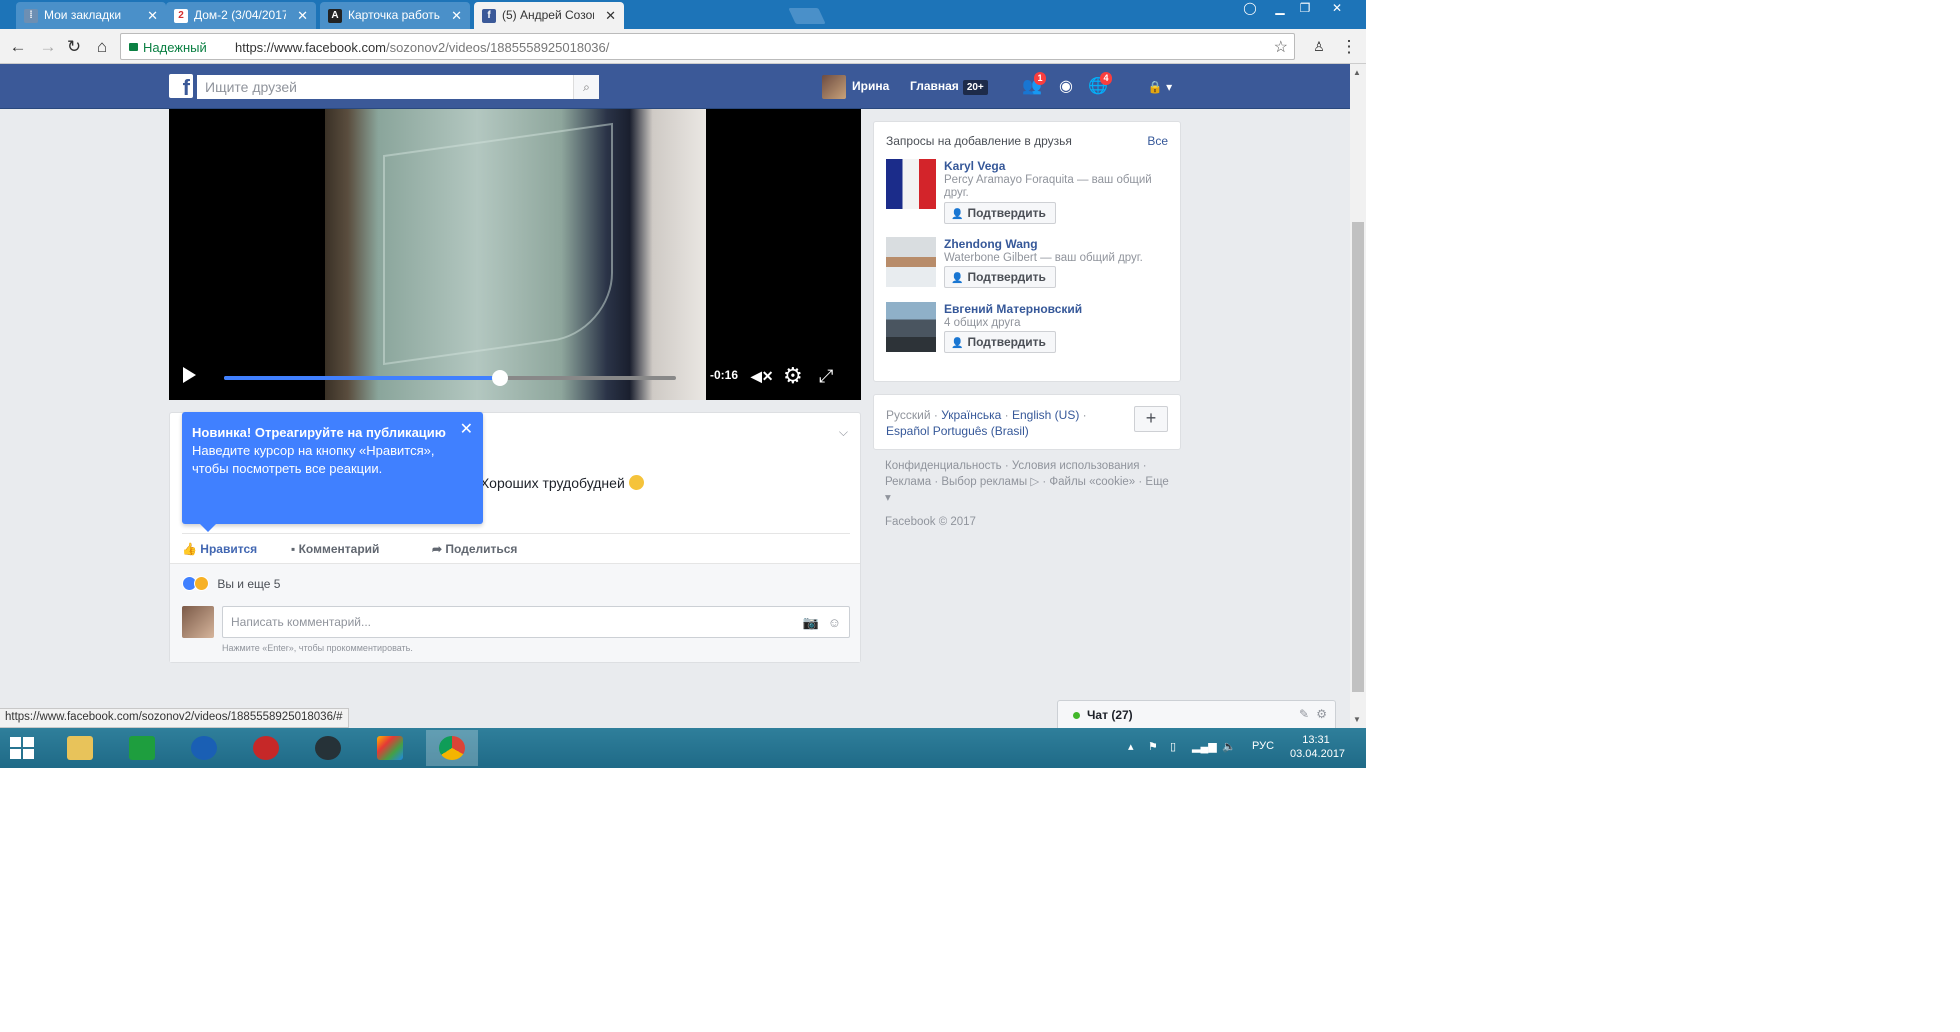 The width and height of the screenshot is (1960, 1032). What do you see at coordinates (168, 47) in the screenshot?
I see `secure-indicator: Надежный` at bounding box center [168, 47].